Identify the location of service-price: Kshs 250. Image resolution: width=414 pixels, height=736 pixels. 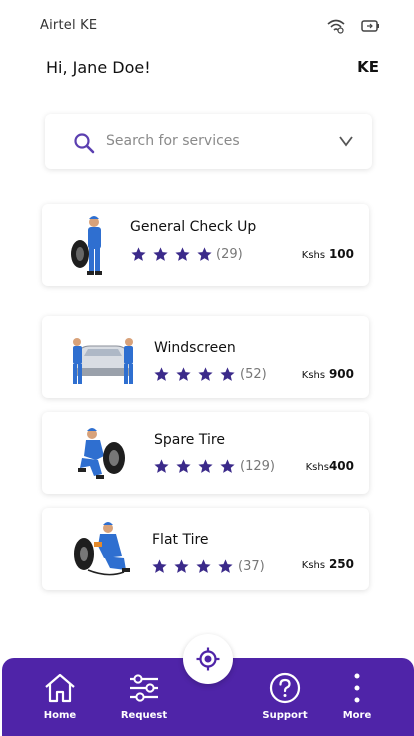
(328, 564).